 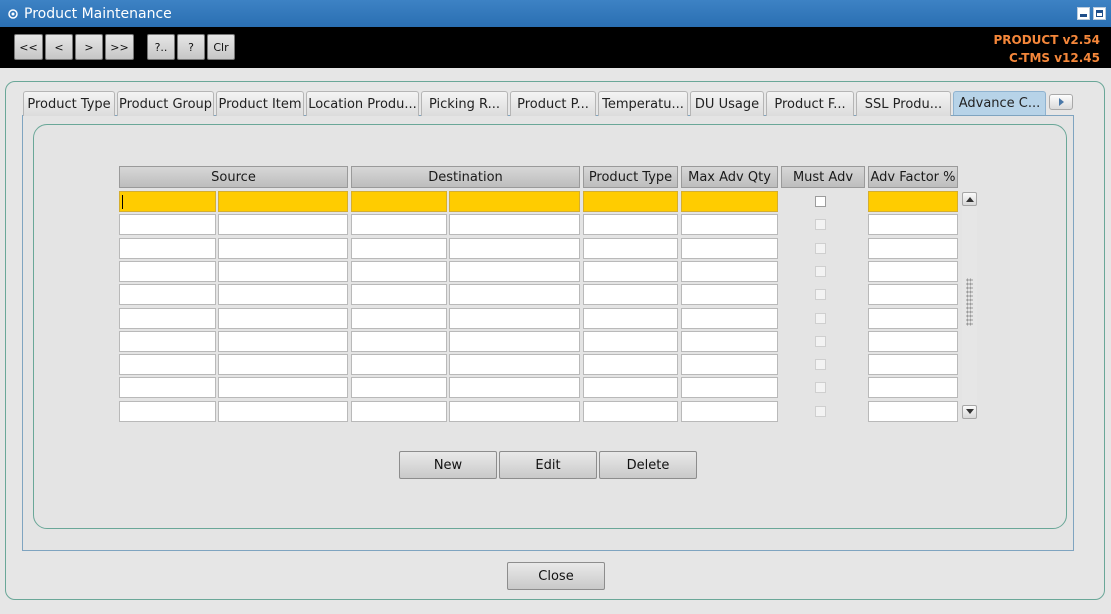 I want to click on maximize-button, so click(x=1099, y=13).